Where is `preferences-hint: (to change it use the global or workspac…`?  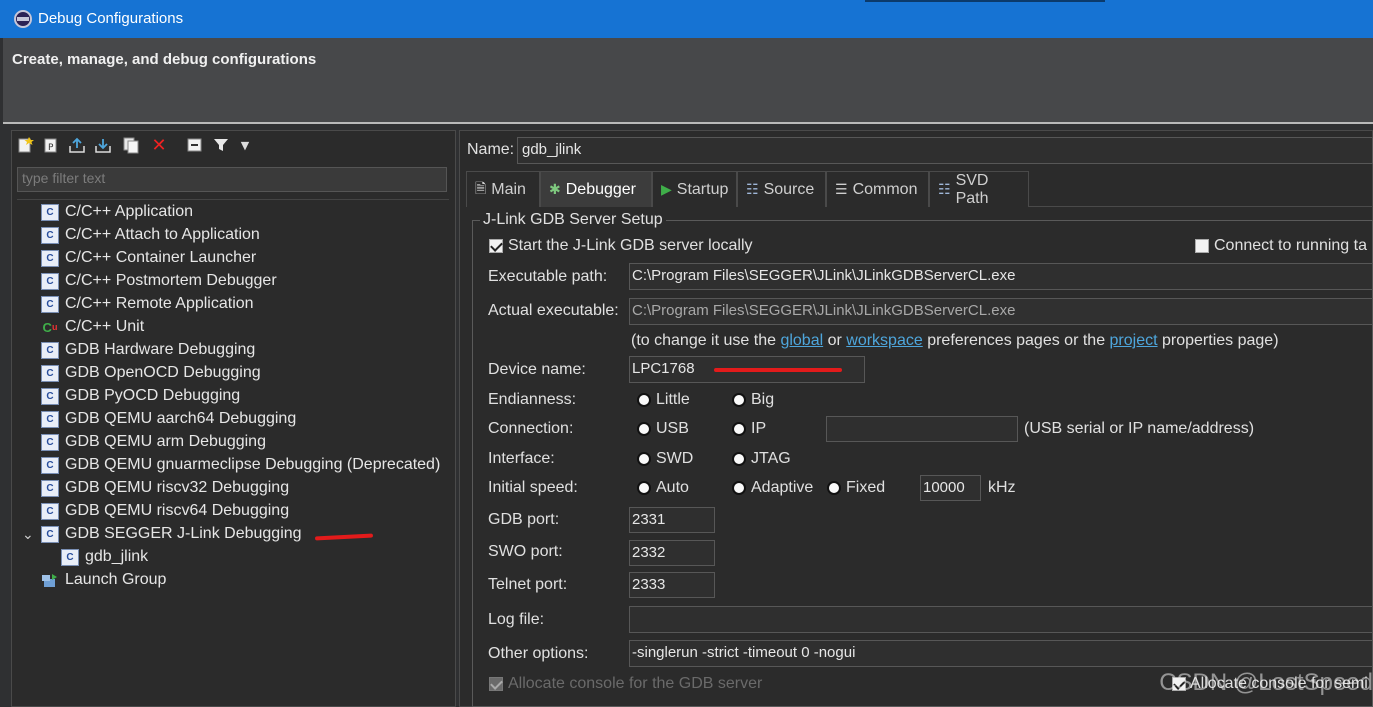
preferences-hint: (to change it use the global or workspac… is located at coordinates (955, 341).